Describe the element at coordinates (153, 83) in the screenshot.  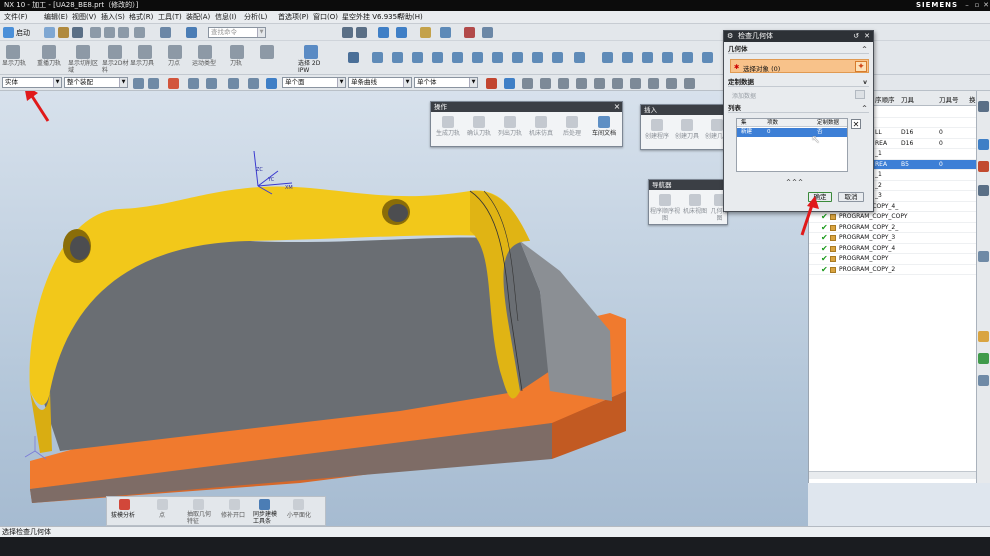
I see `select-all-icon` at that location.